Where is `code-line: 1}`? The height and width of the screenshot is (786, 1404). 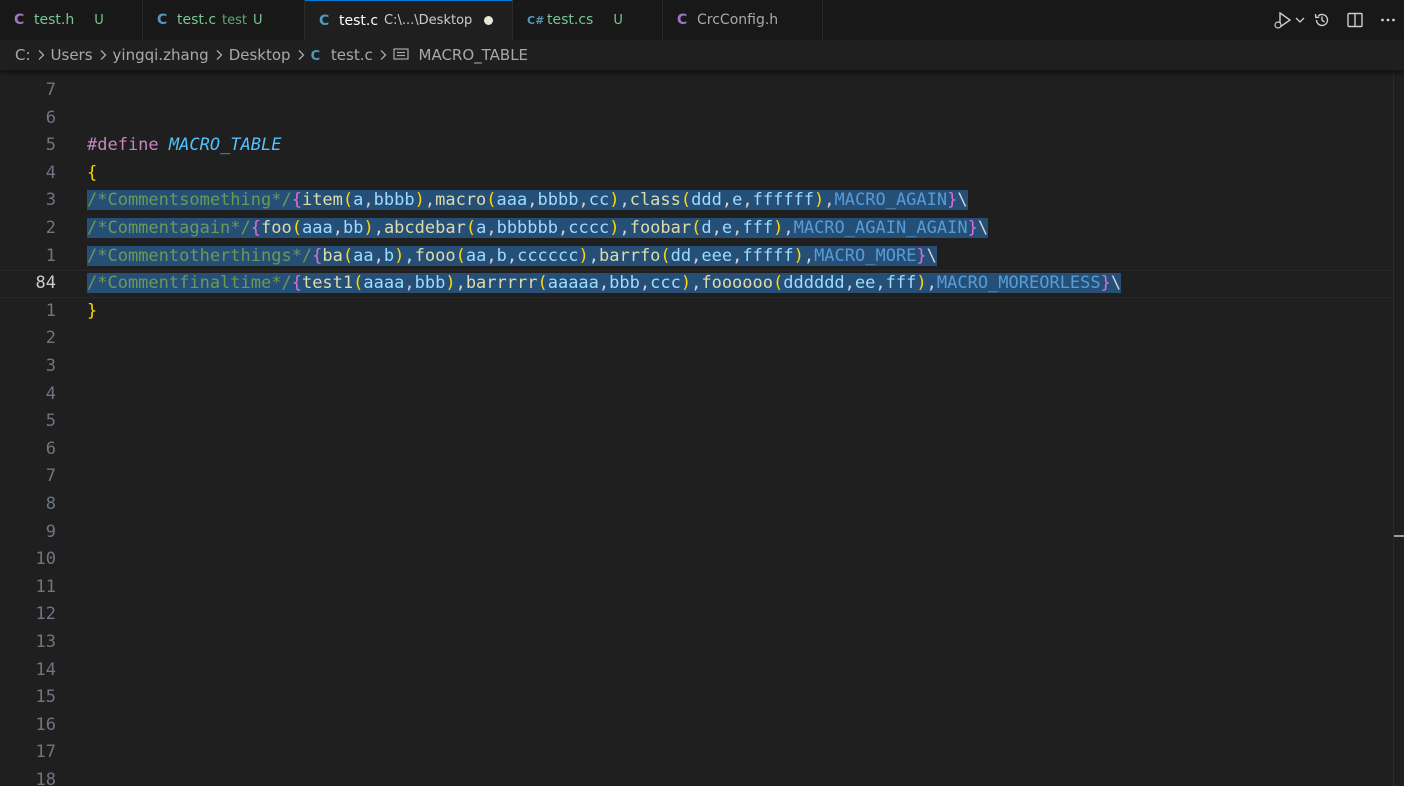 code-line: 1} is located at coordinates (697, 312).